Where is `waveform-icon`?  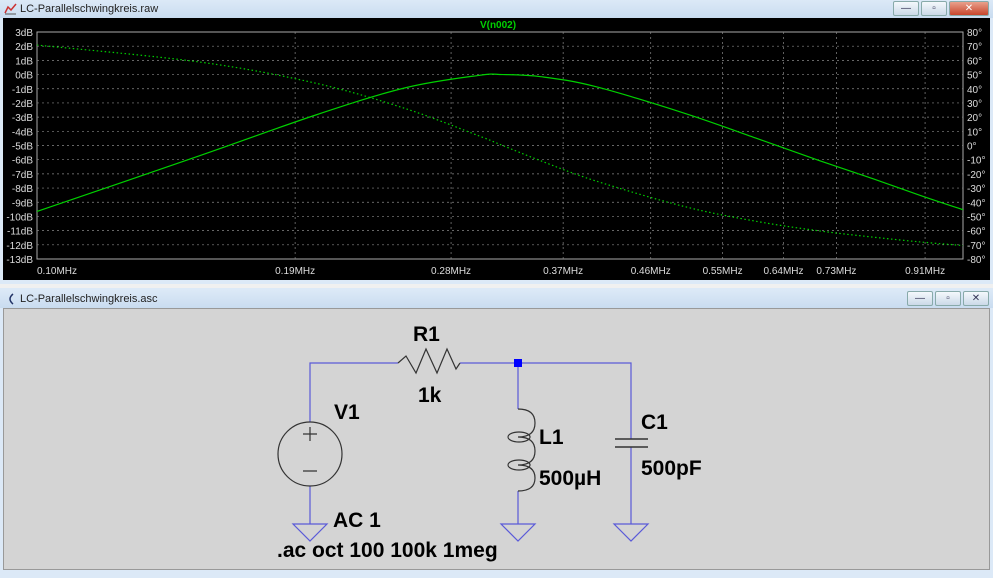
waveform-icon is located at coordinates (10, 9).